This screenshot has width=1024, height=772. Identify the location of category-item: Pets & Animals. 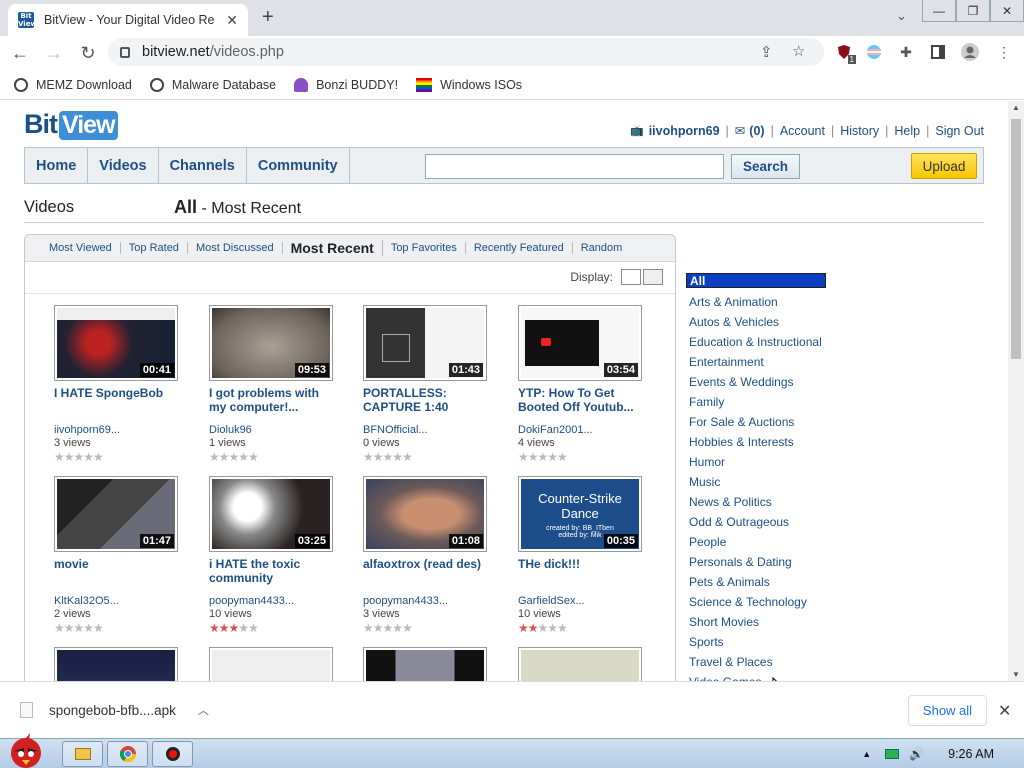
(761, 582).